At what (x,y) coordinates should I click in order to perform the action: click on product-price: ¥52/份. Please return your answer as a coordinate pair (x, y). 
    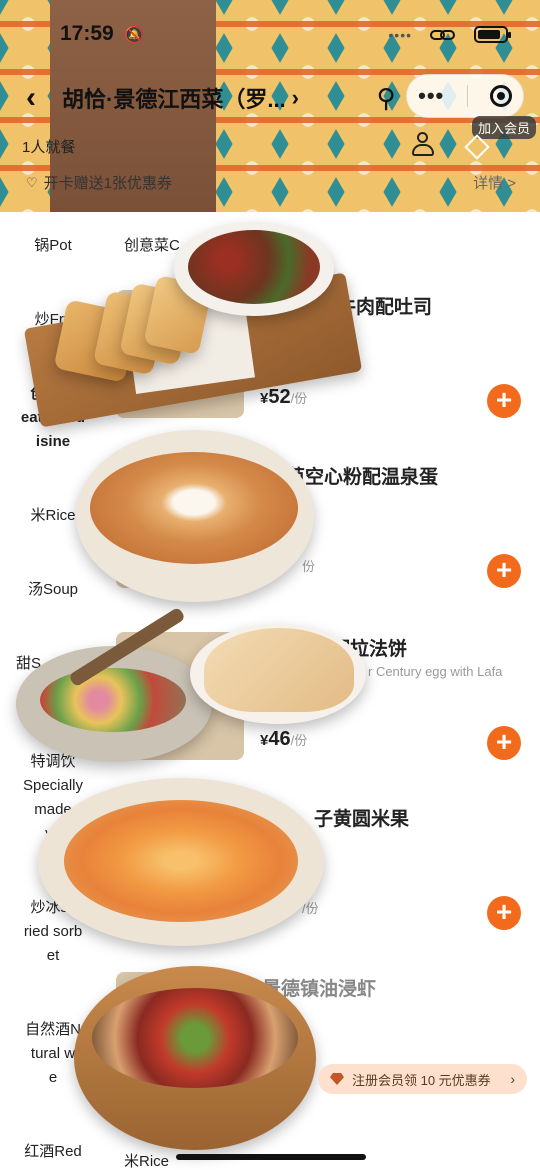
    Looking at the image, I should click on (284, 397).